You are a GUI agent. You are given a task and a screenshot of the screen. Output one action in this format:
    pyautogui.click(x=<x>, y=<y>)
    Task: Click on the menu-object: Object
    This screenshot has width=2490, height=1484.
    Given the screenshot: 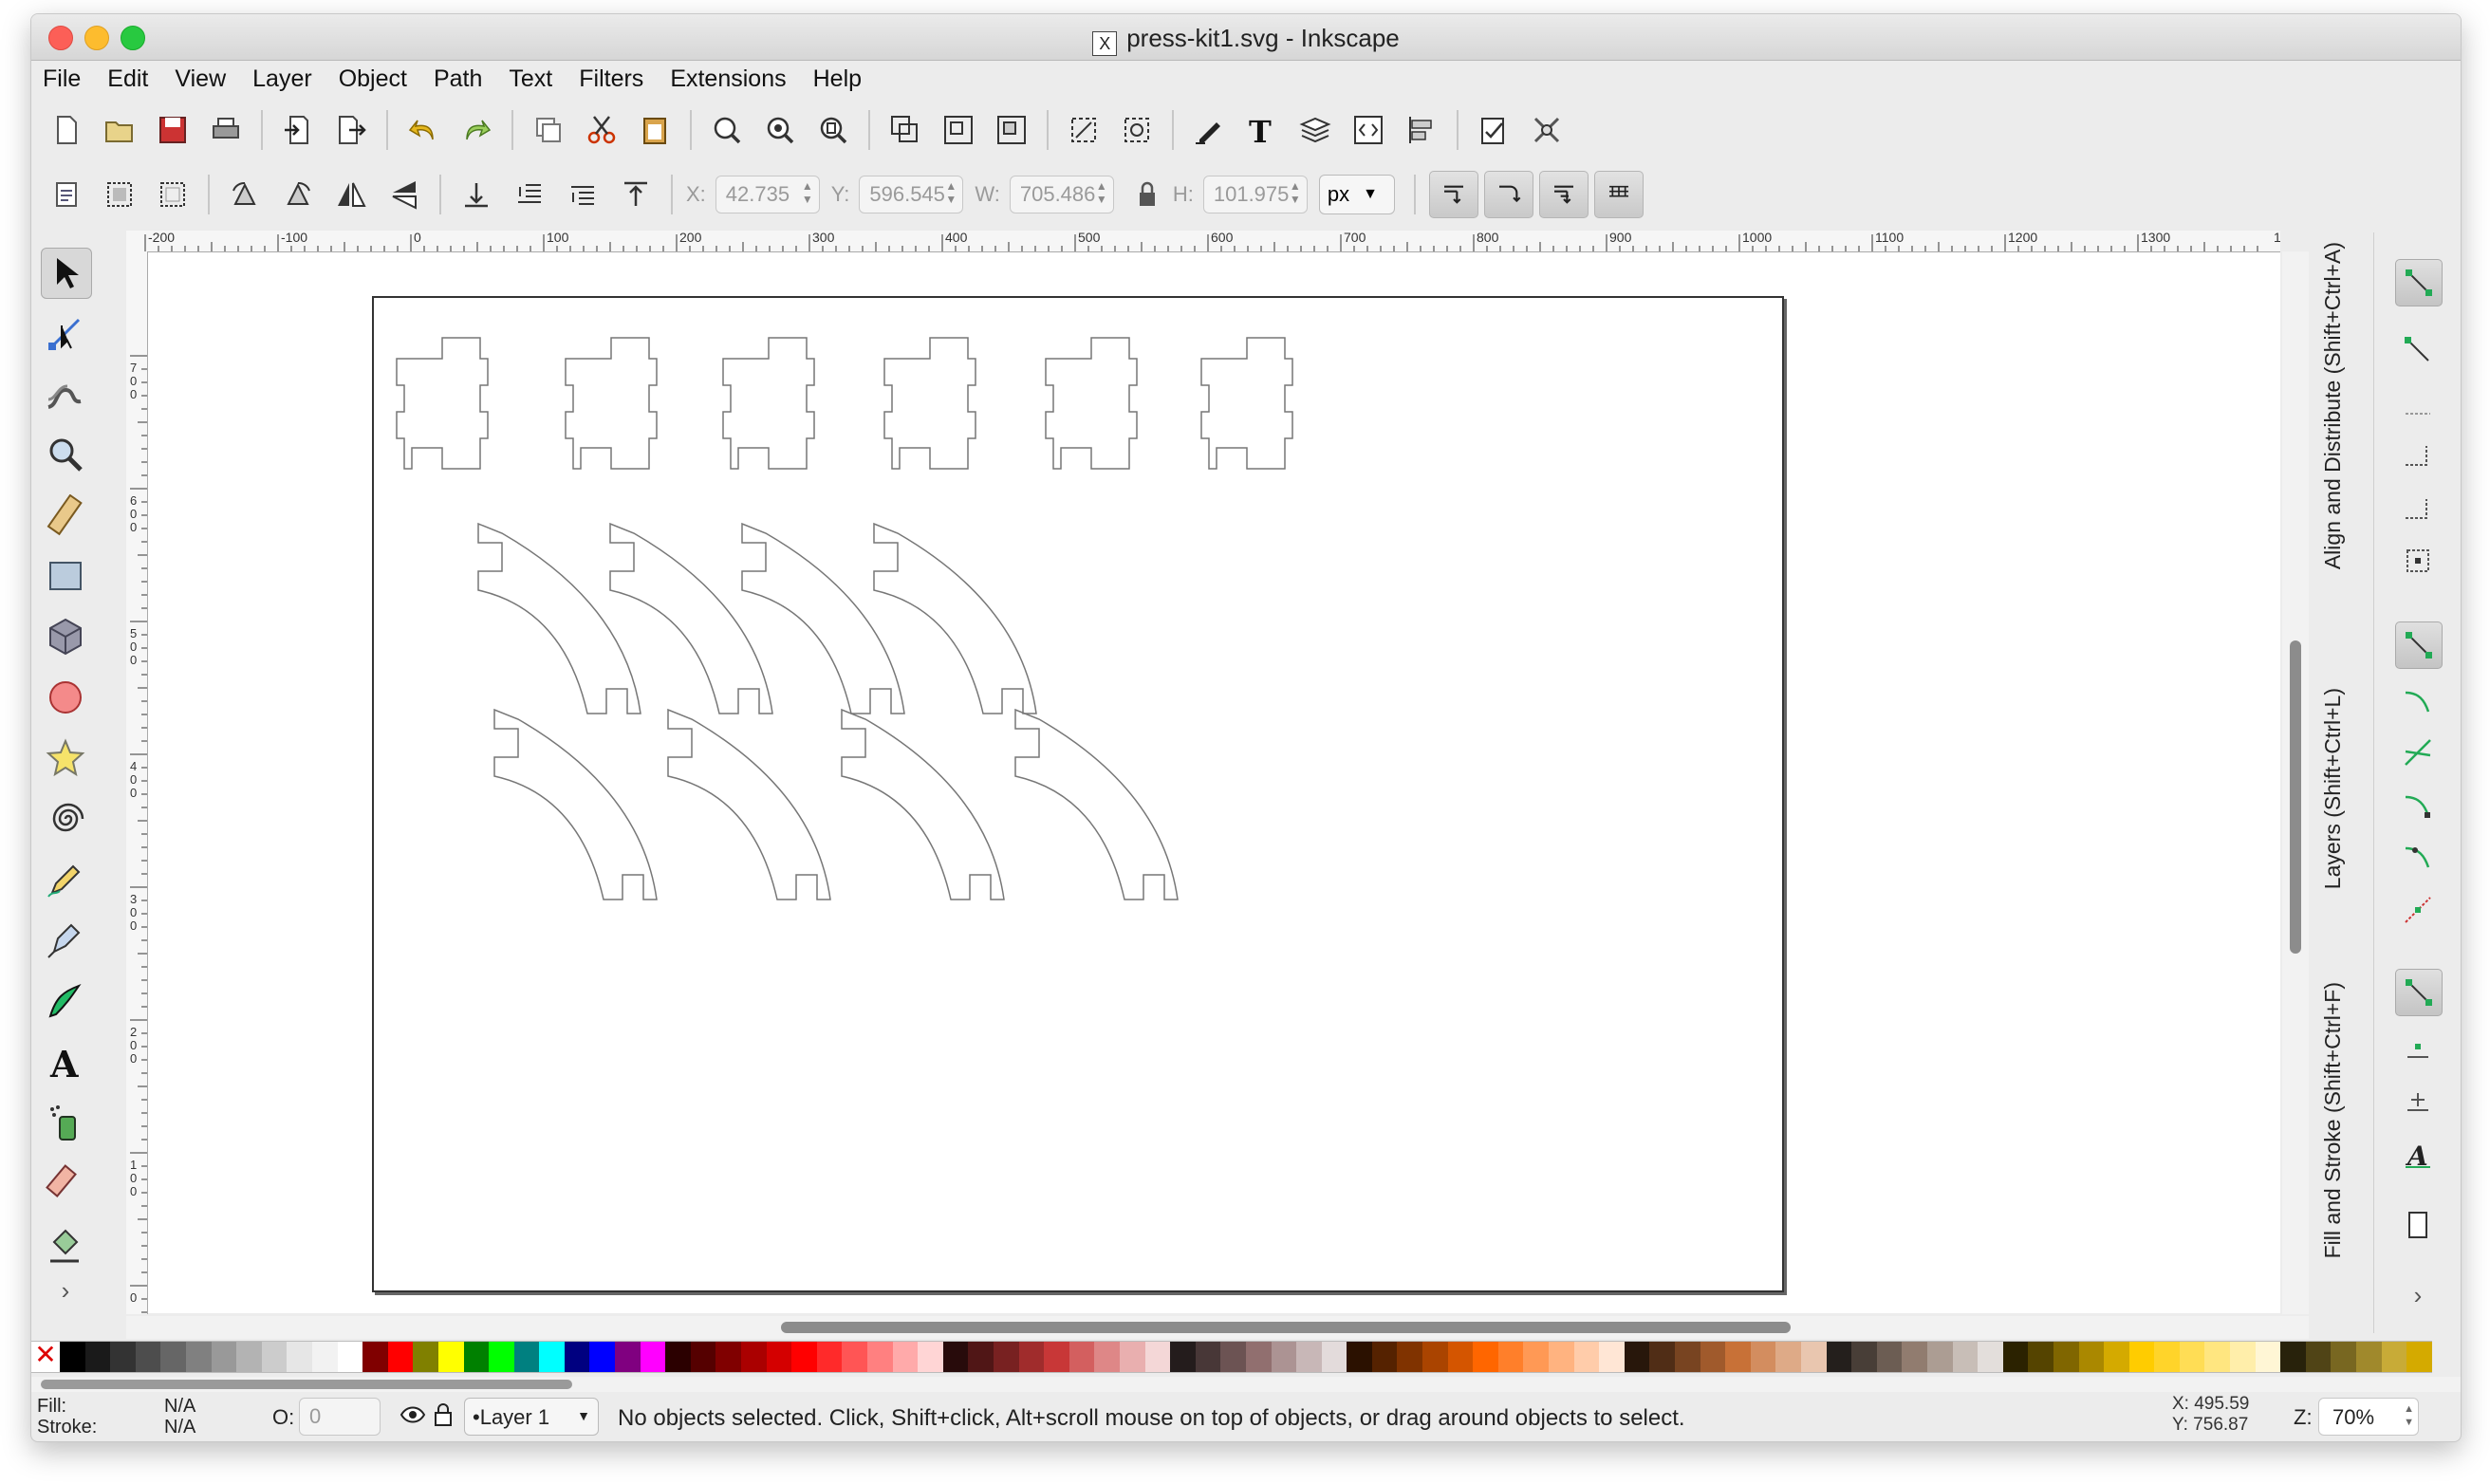 What is the action you would take?
    pyautogui.click(x=373, y=79)
    